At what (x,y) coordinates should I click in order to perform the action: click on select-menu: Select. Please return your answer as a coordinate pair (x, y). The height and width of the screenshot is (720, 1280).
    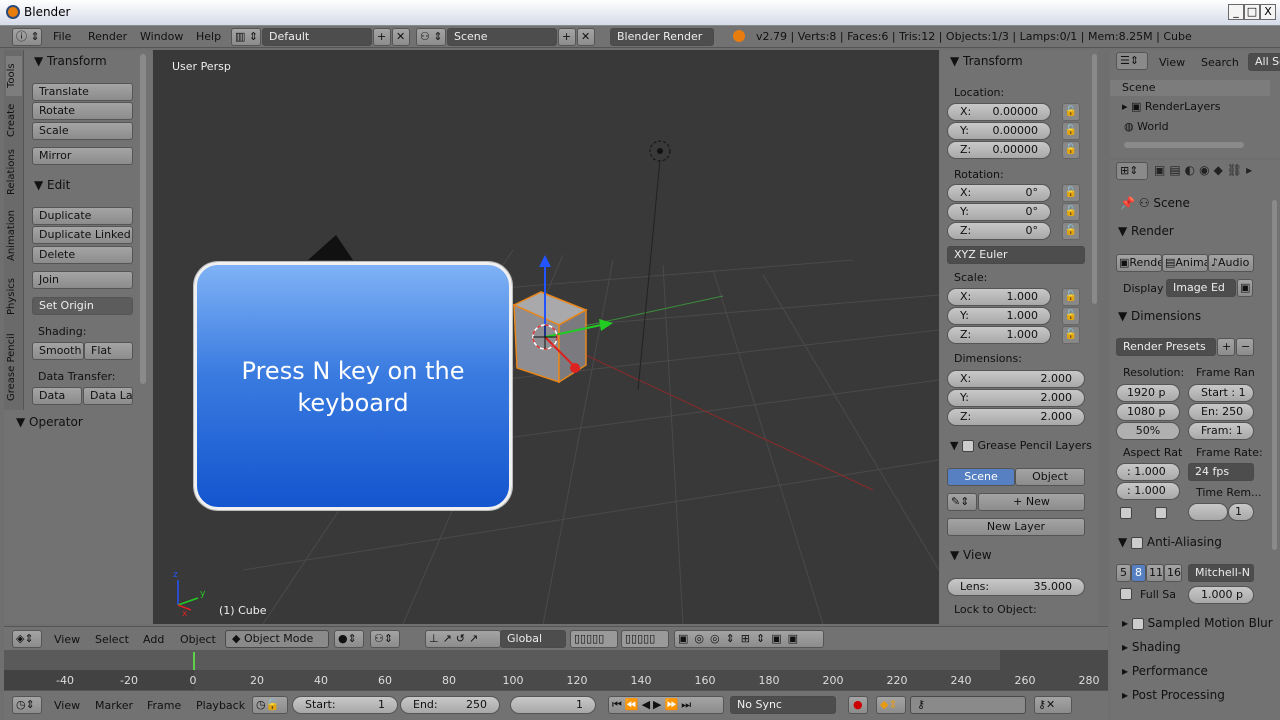
    Looking at the image, I should click on (112, 639).